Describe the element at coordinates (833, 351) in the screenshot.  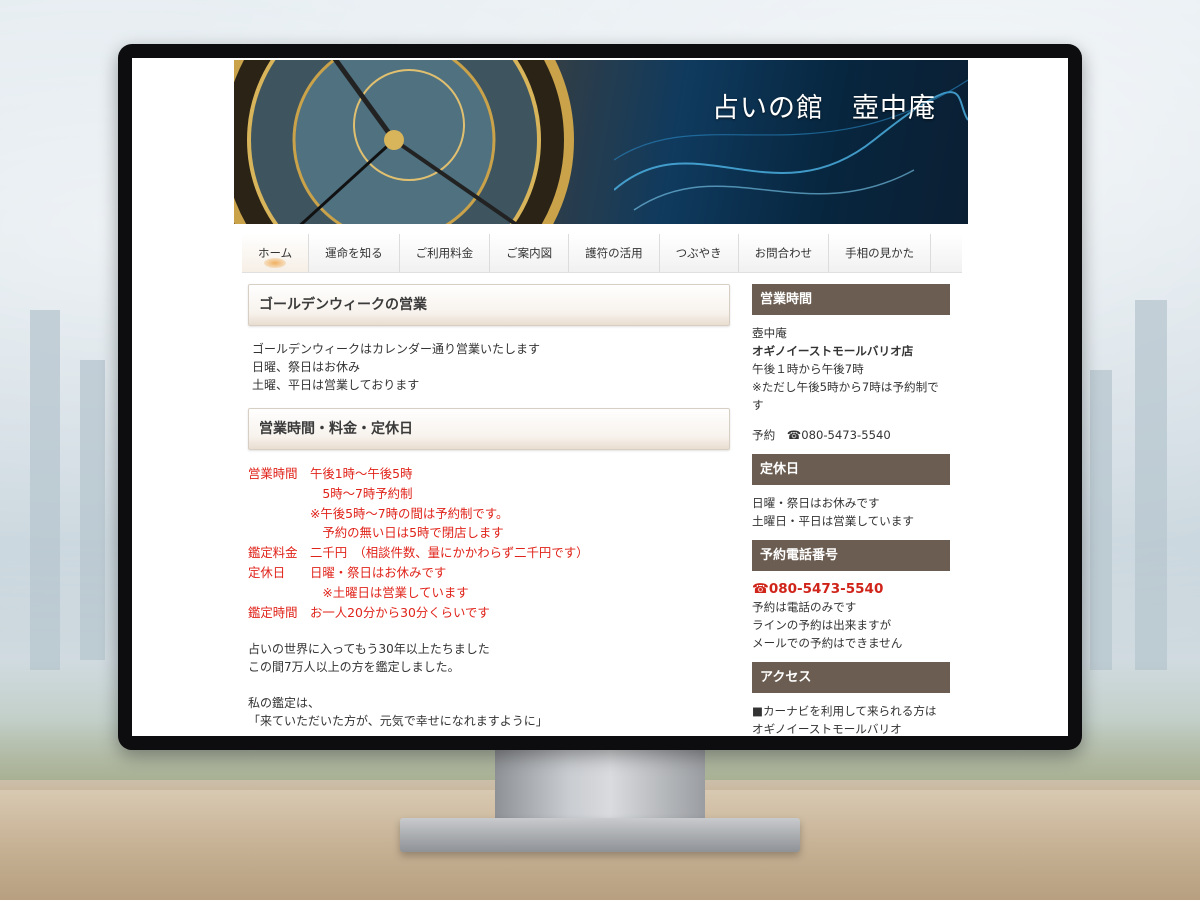
I see `shop-location: オギノイーストモールバリオ店` at that location.